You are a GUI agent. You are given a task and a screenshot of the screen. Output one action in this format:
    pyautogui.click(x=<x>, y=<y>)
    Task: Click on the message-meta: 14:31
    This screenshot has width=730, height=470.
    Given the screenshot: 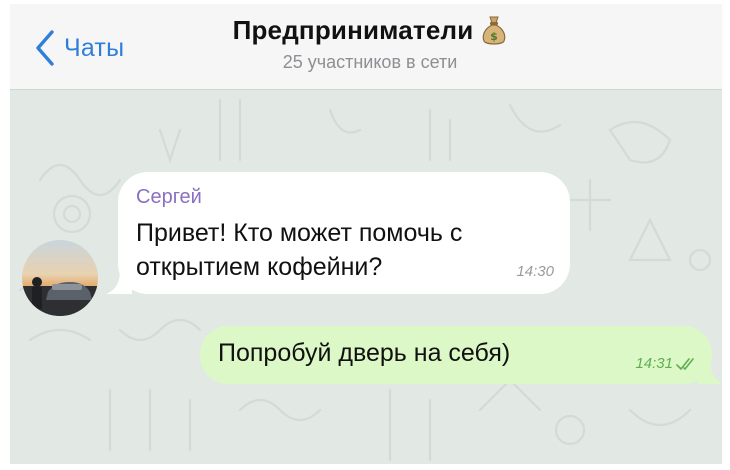 What is the action you would take?
    pyautogui.click(x=666, y=363)
    